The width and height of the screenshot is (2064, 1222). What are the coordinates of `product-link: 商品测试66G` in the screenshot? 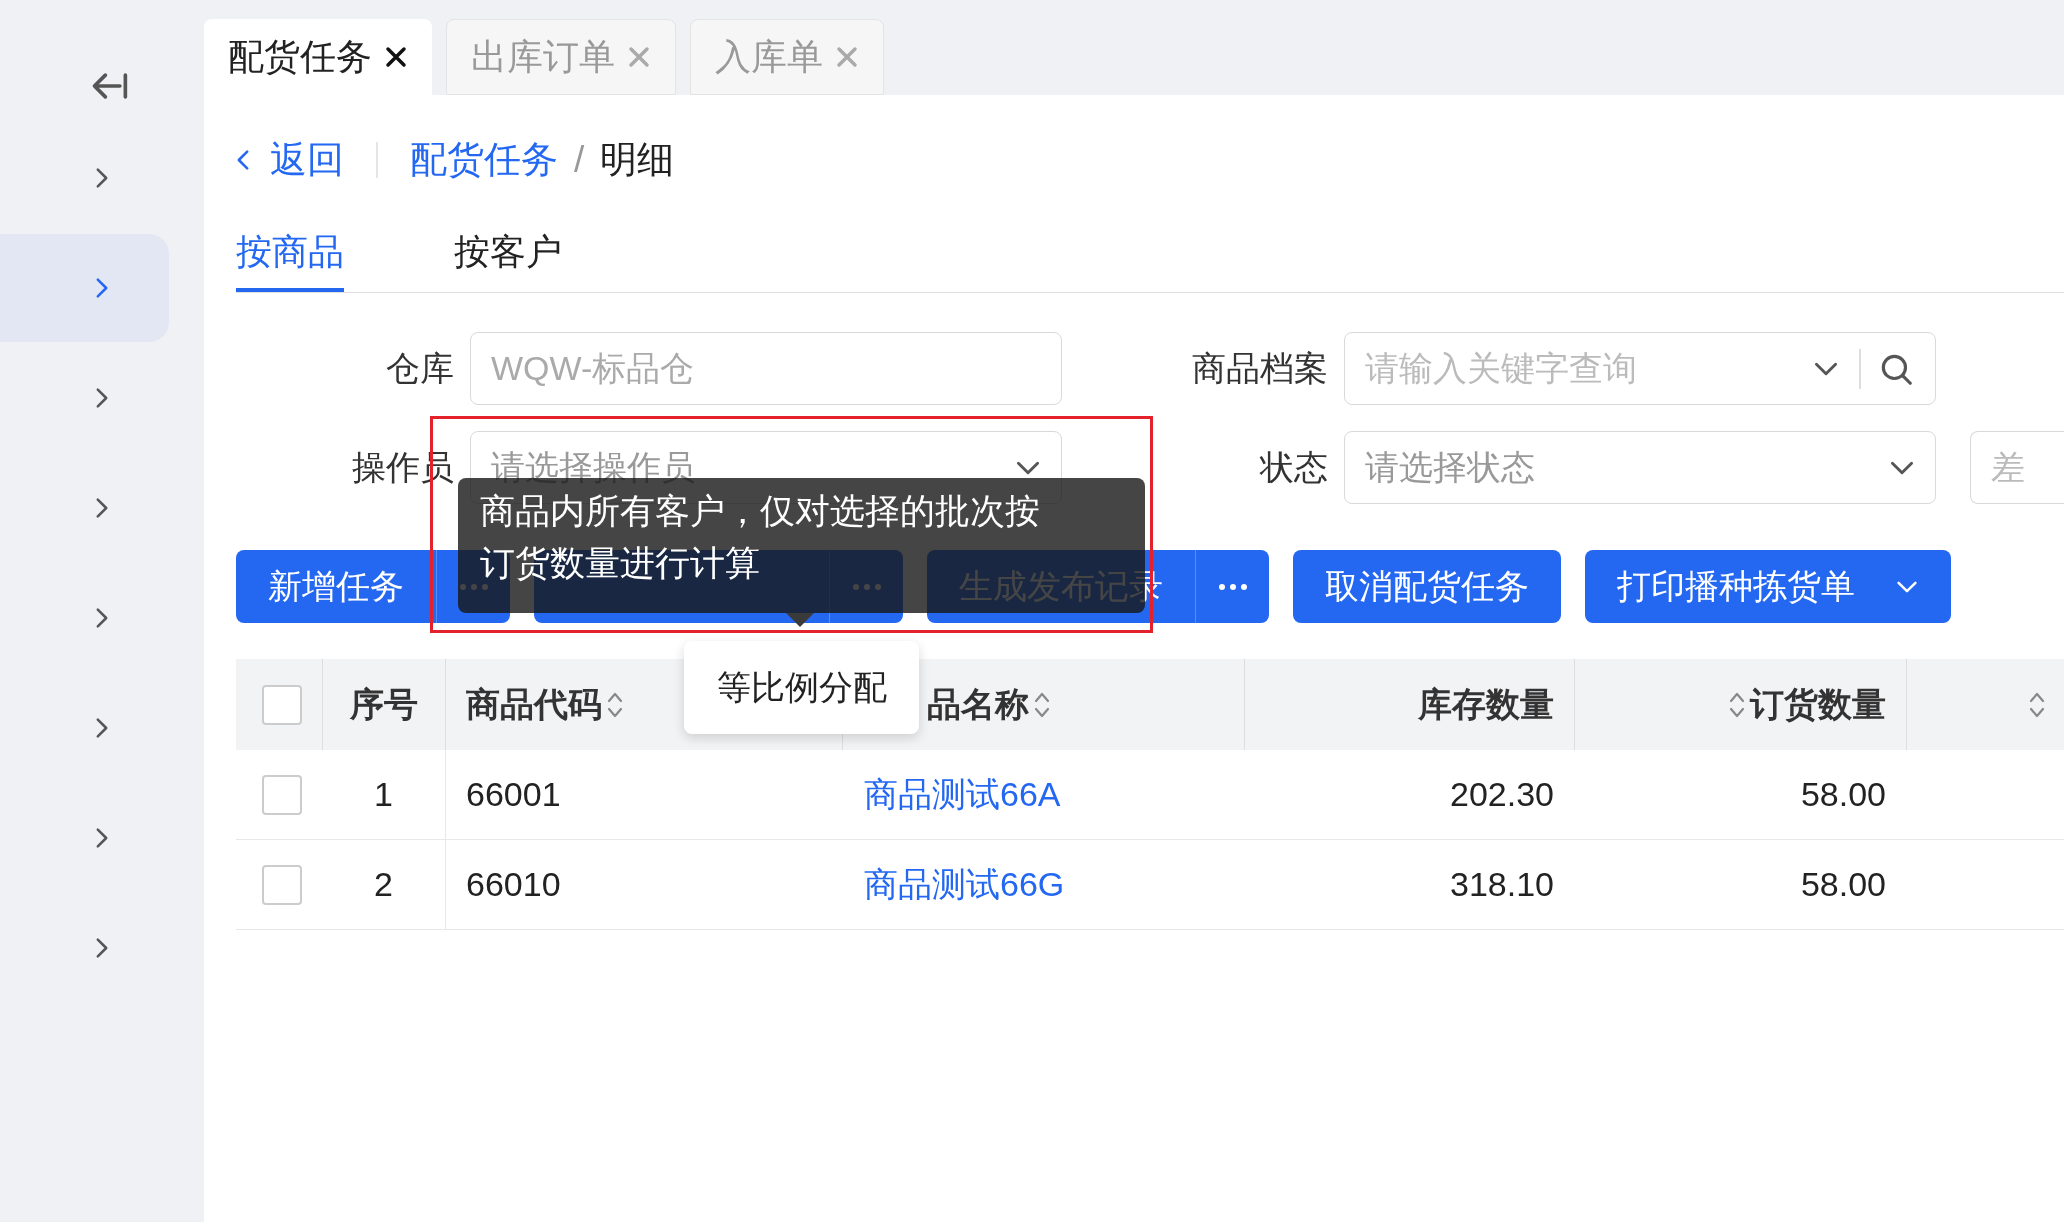 It's located at (964, 884).